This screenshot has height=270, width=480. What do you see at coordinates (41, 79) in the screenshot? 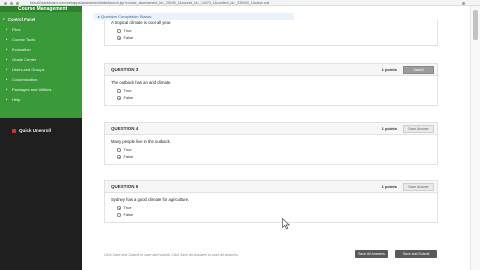
I see `sidebar-item-customization: ▸ Customization` at bounding box center [41, 79].